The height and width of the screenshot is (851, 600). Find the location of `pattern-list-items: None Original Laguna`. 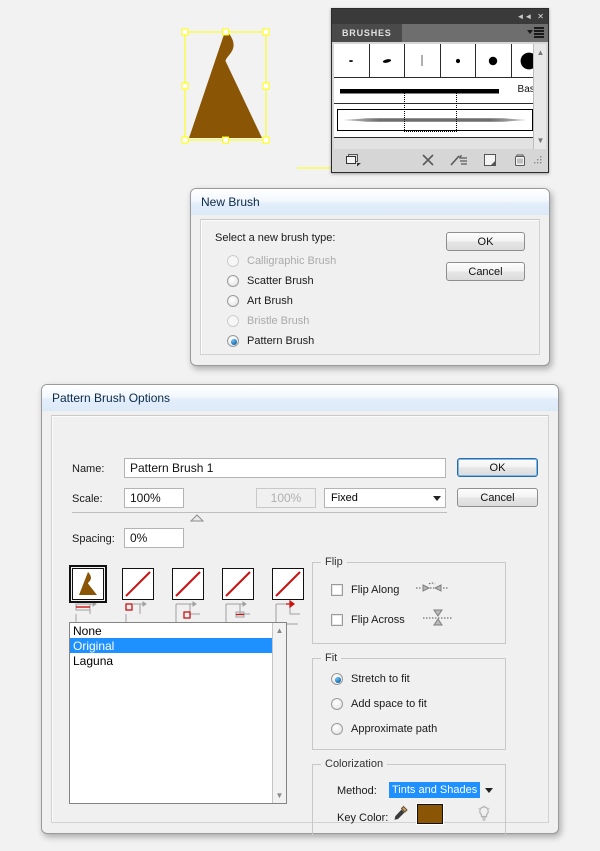

pattern-list-items: None Original Laguna is located at coordinates (171, 713).